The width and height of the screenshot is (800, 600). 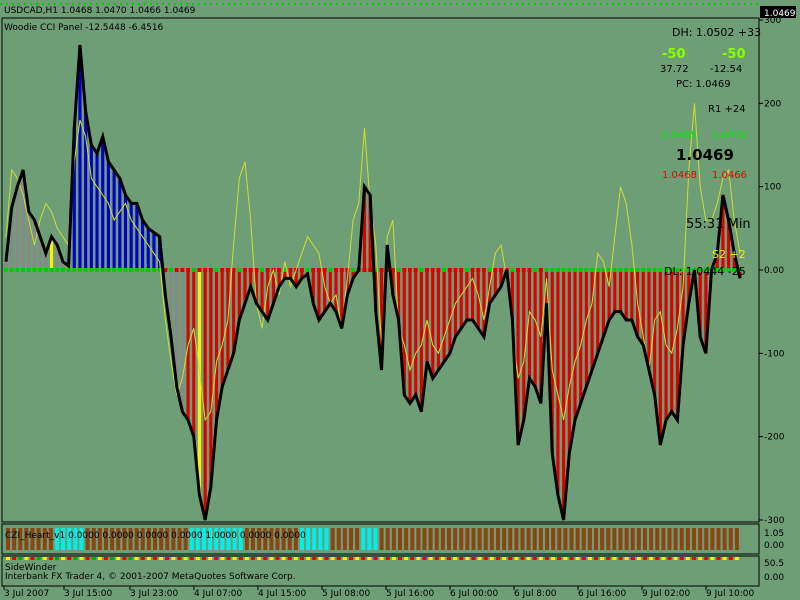 What do you see at coordinates (84, 28) in the screenshot?
I see `indicator-label: Woodie CCI Panel -12.5448 -6.4516` at bounding box center [84, 28].